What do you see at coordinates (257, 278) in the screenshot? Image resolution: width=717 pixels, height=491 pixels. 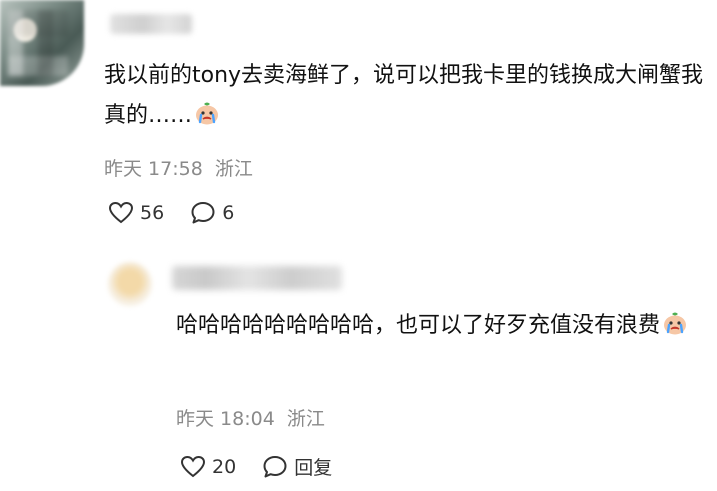 I see `reply-username-blurred` at bounding box center [257, 278].